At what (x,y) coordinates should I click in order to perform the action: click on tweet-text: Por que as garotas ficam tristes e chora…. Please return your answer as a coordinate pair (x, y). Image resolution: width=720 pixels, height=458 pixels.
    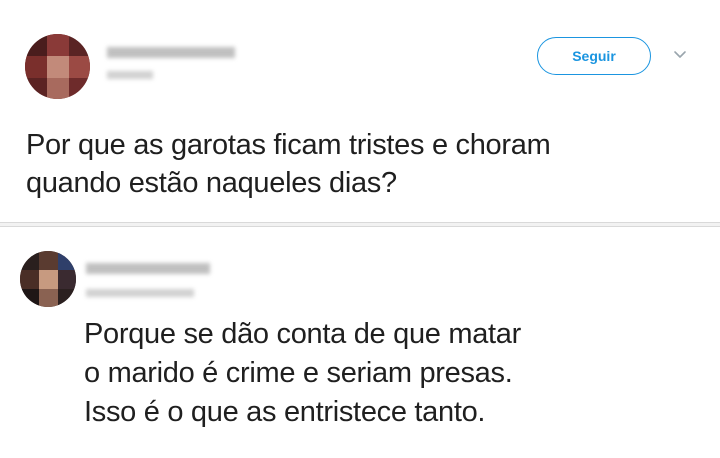
    Looking at the image, I should click on (288, 164).